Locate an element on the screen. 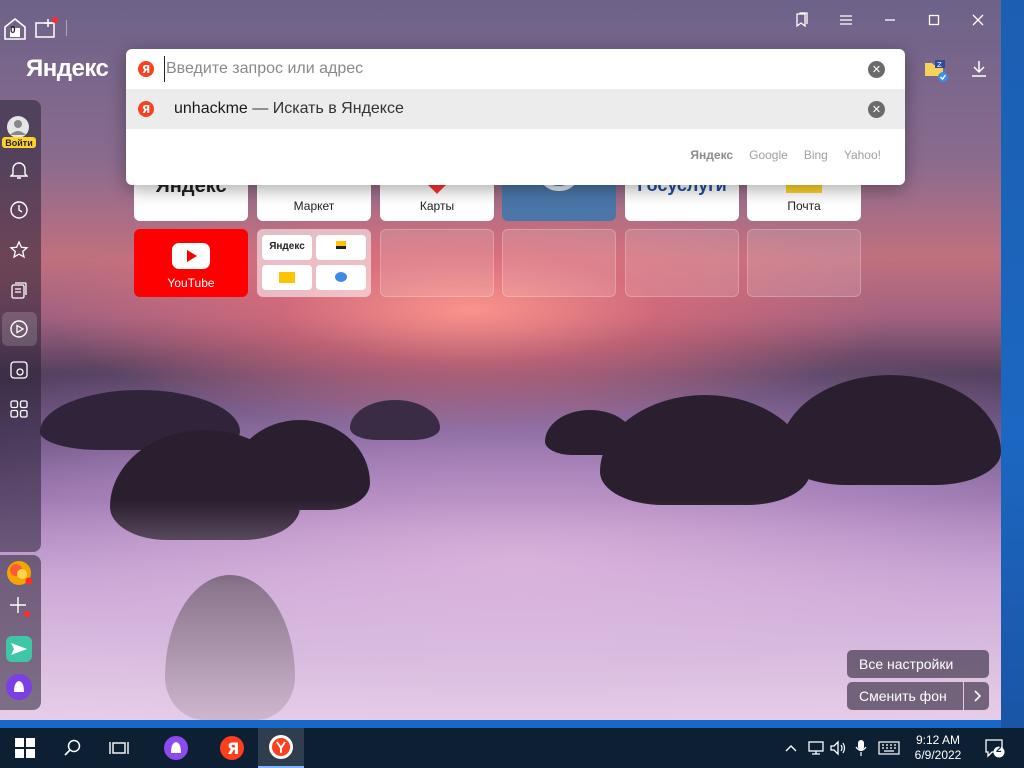 The image size is (1024, 768). maximize-icon is located at coordinates (934, 20).